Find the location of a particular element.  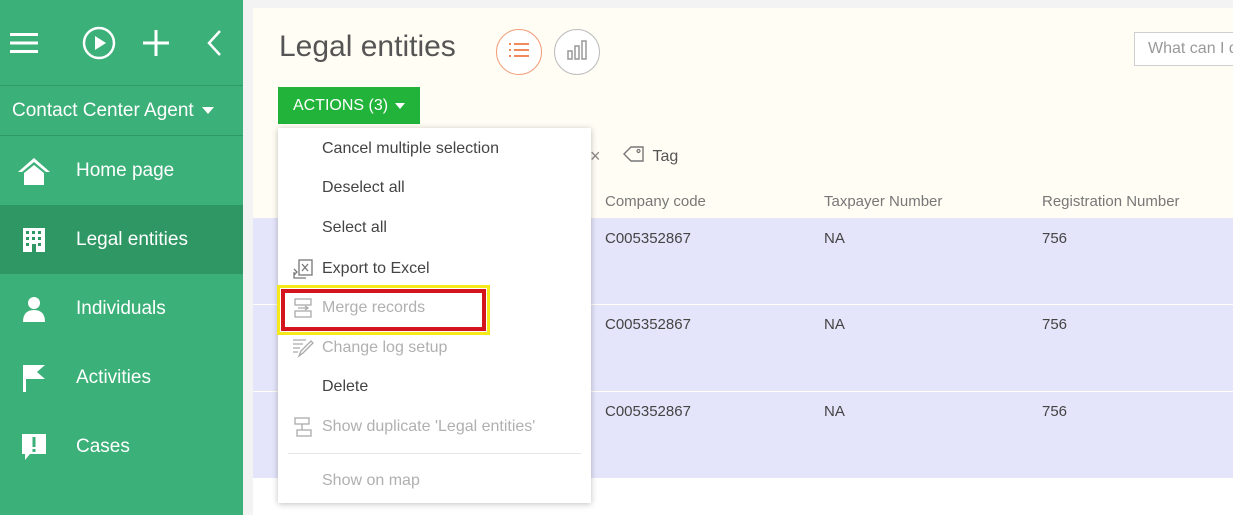

column-header-taxpayer-number: Taxpayer Number is located at coordinates (883, 201).